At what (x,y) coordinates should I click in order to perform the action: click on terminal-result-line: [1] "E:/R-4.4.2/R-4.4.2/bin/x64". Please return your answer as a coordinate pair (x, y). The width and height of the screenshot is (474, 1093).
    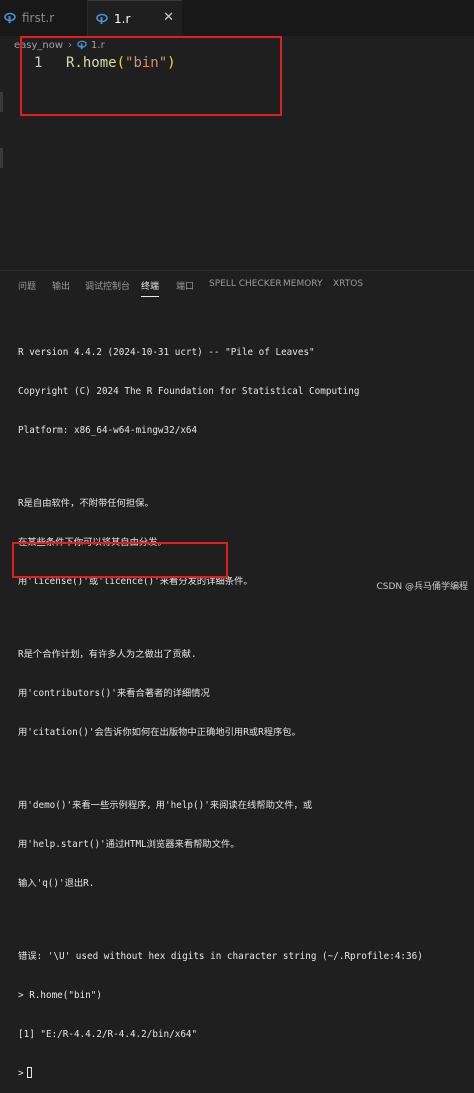
    Looking at the image, I should click on (108, 1034).